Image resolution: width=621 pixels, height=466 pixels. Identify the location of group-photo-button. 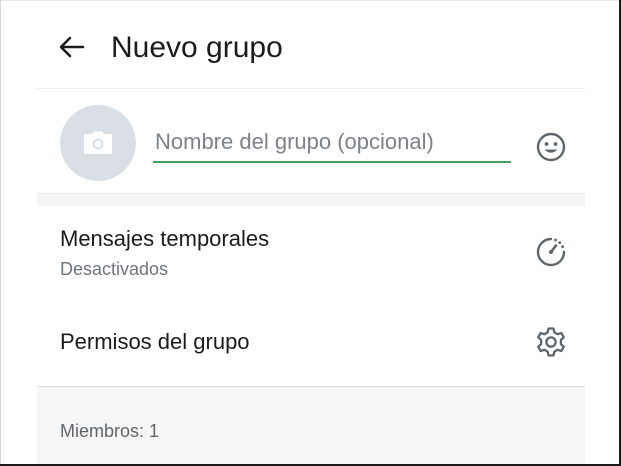
(98, 143).